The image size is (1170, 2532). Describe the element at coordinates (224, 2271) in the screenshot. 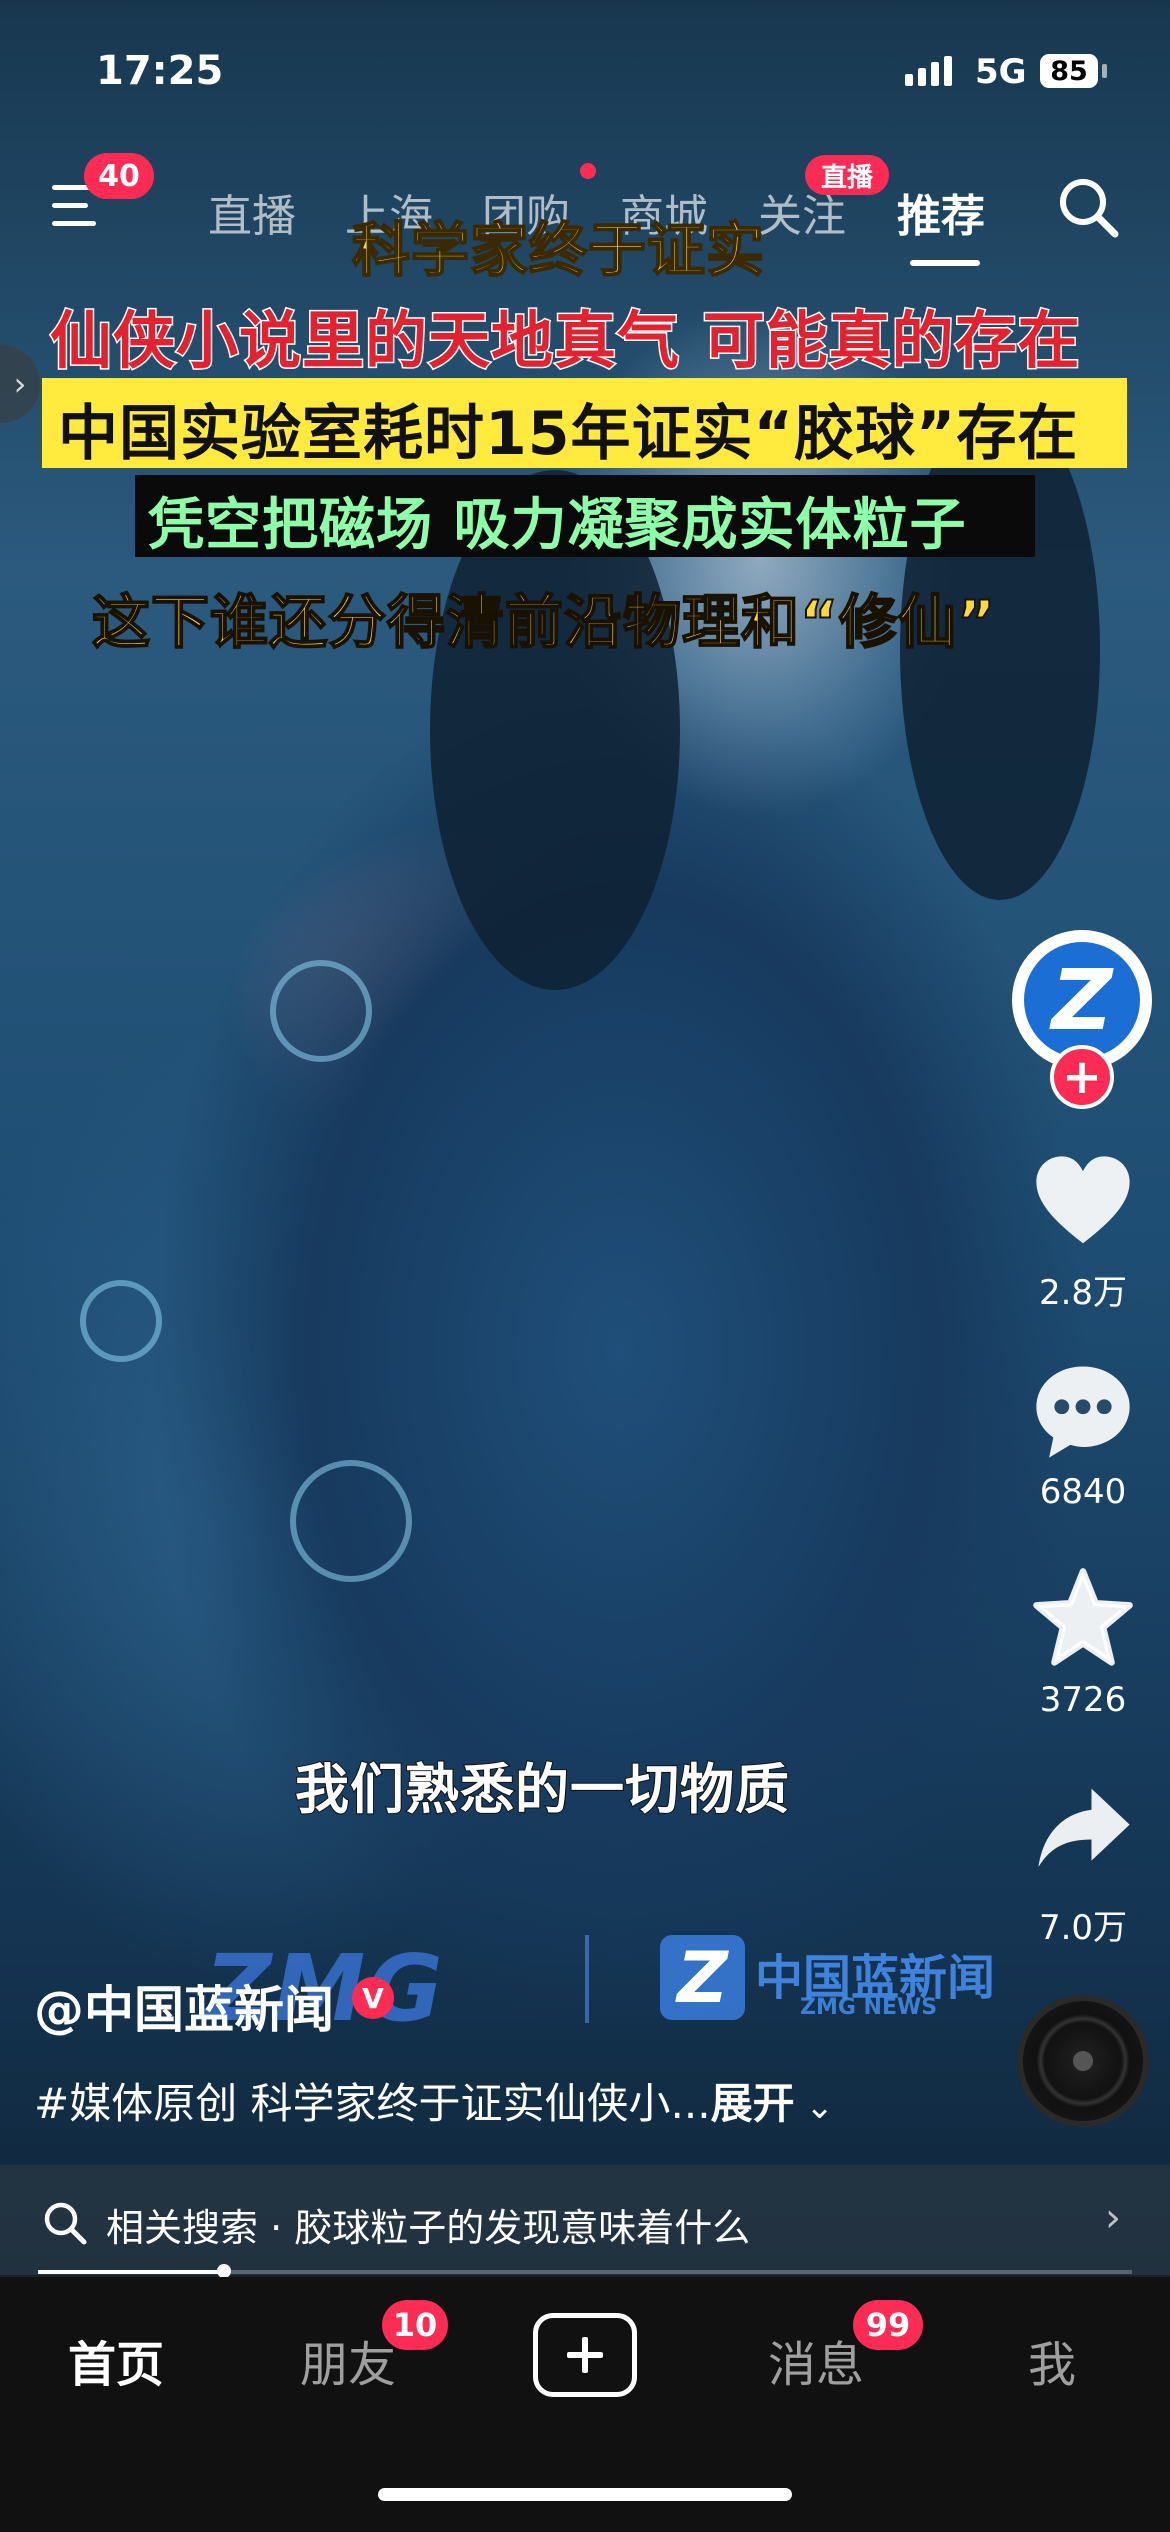

I see `video-progress-knob` at that location.